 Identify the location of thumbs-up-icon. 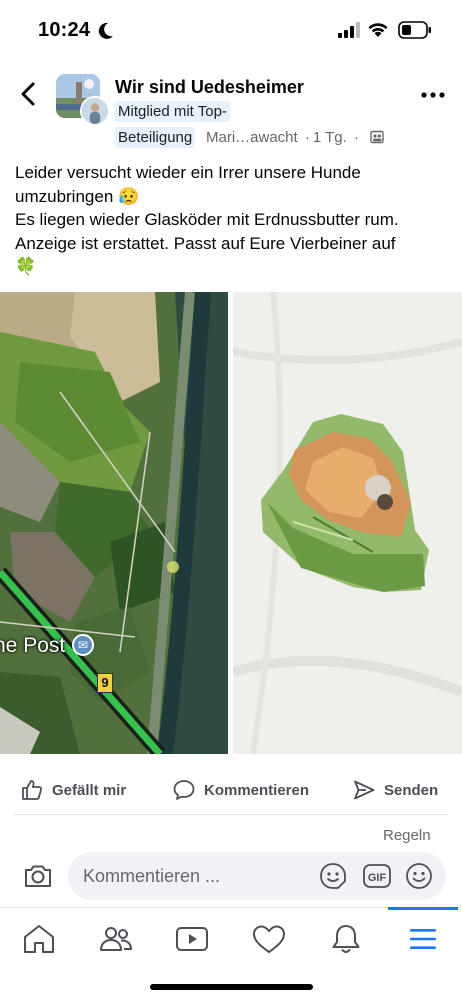
(32, 790).